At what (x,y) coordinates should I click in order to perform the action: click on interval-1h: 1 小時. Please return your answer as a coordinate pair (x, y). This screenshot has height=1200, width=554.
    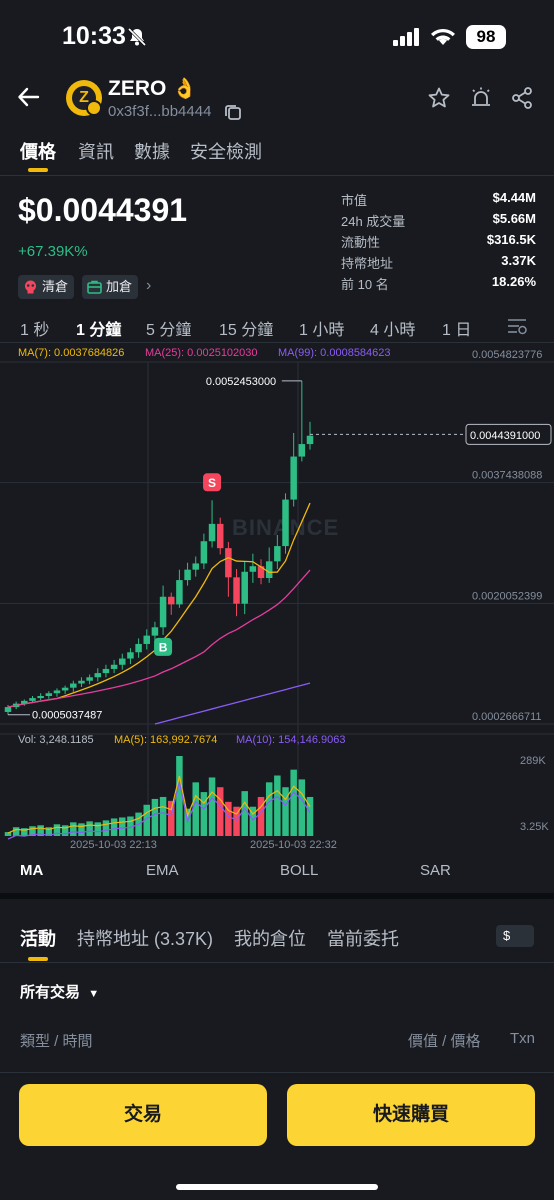
    Looking at the image, I should click on (321, 328).